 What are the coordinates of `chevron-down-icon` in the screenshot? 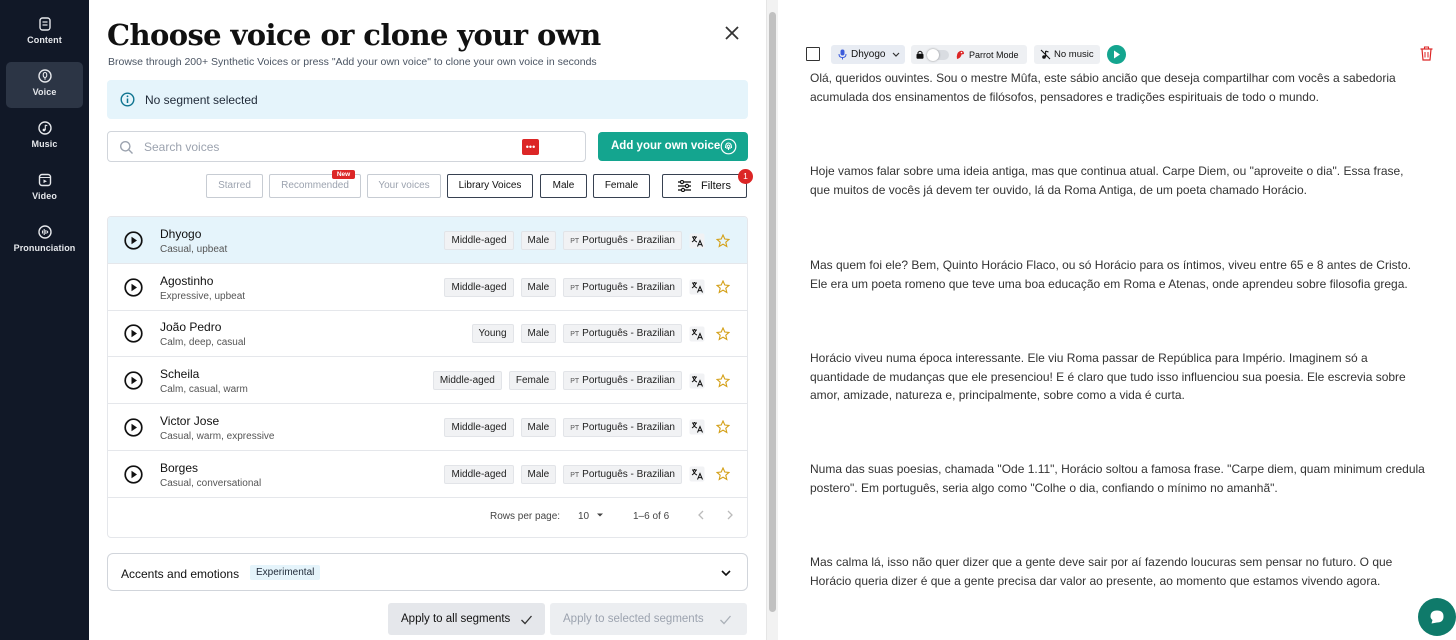 It's located at (726, 573).